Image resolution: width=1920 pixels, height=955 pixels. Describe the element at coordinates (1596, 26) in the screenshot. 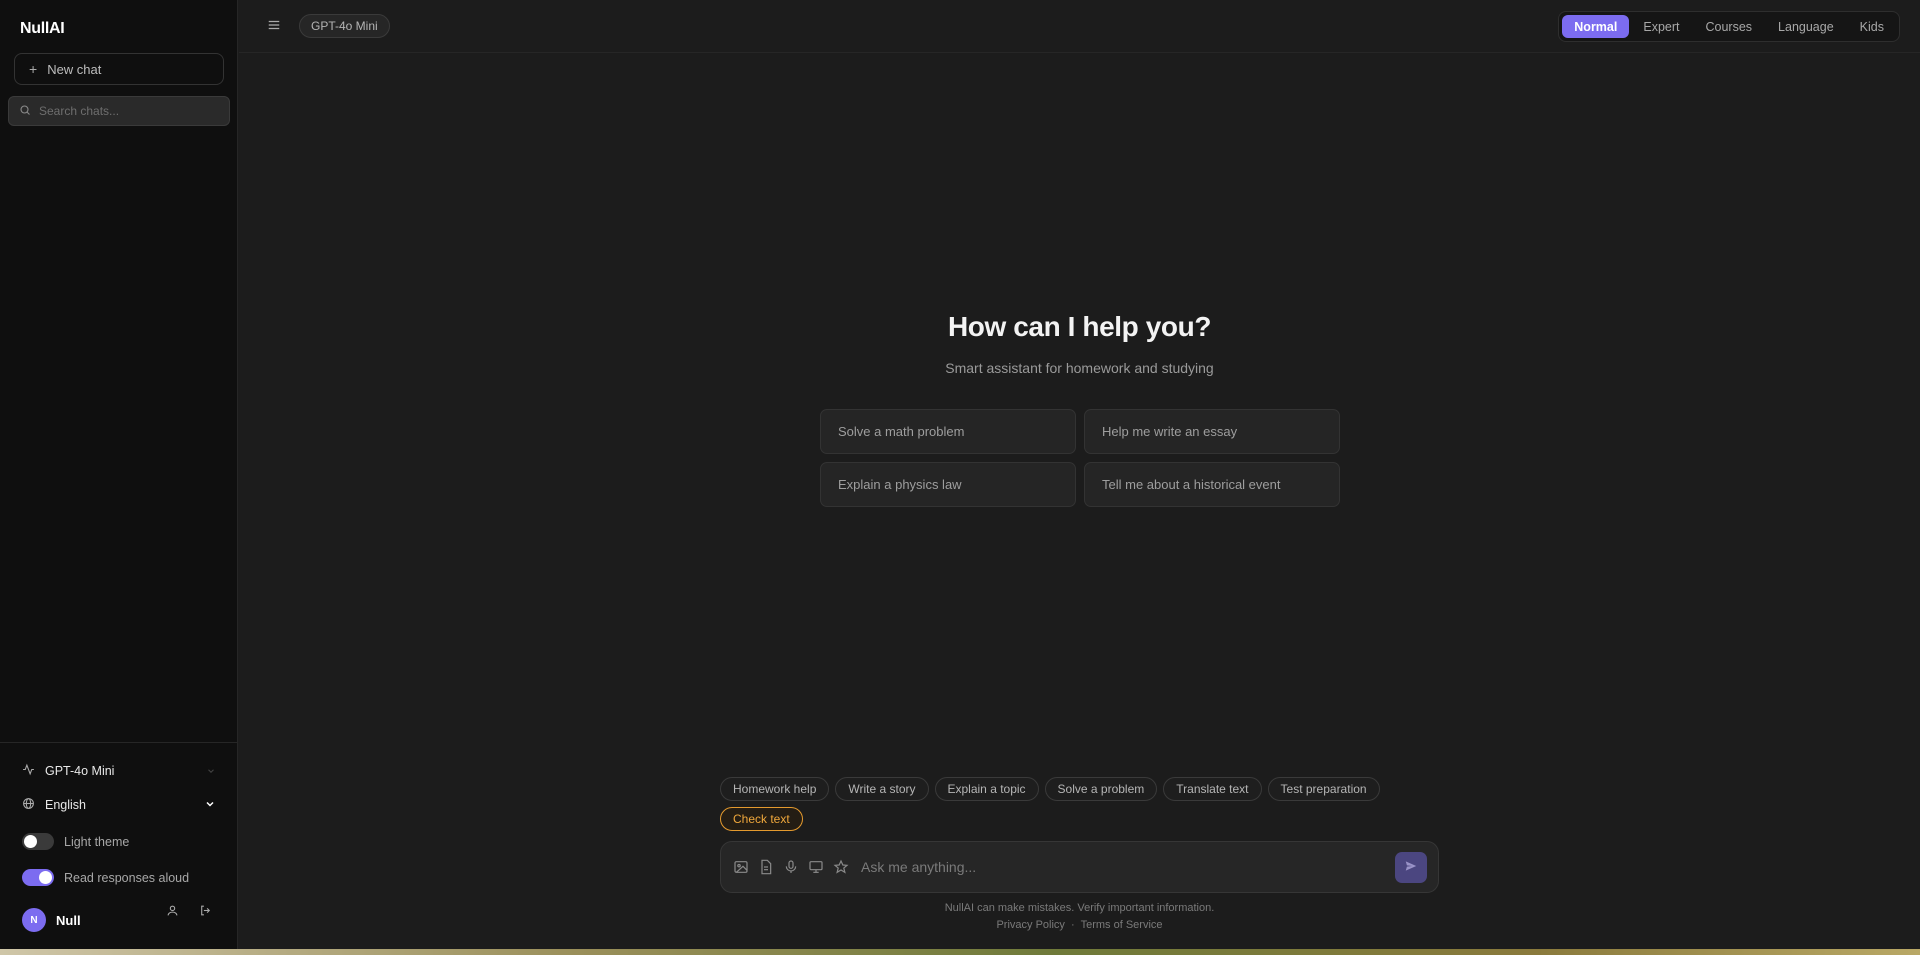

I see `tab-normal: Normal` at that location.